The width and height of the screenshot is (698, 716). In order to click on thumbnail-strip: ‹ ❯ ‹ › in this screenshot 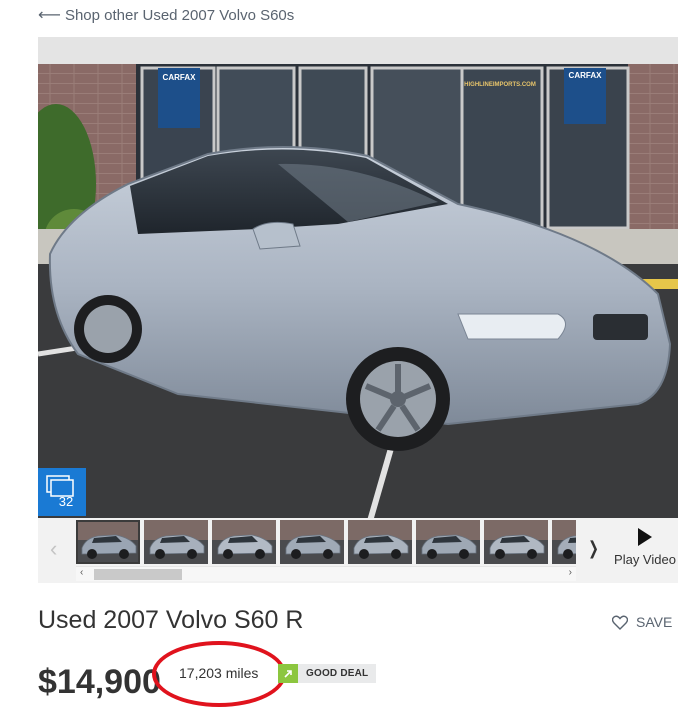, I will do `click(358, 550)`.